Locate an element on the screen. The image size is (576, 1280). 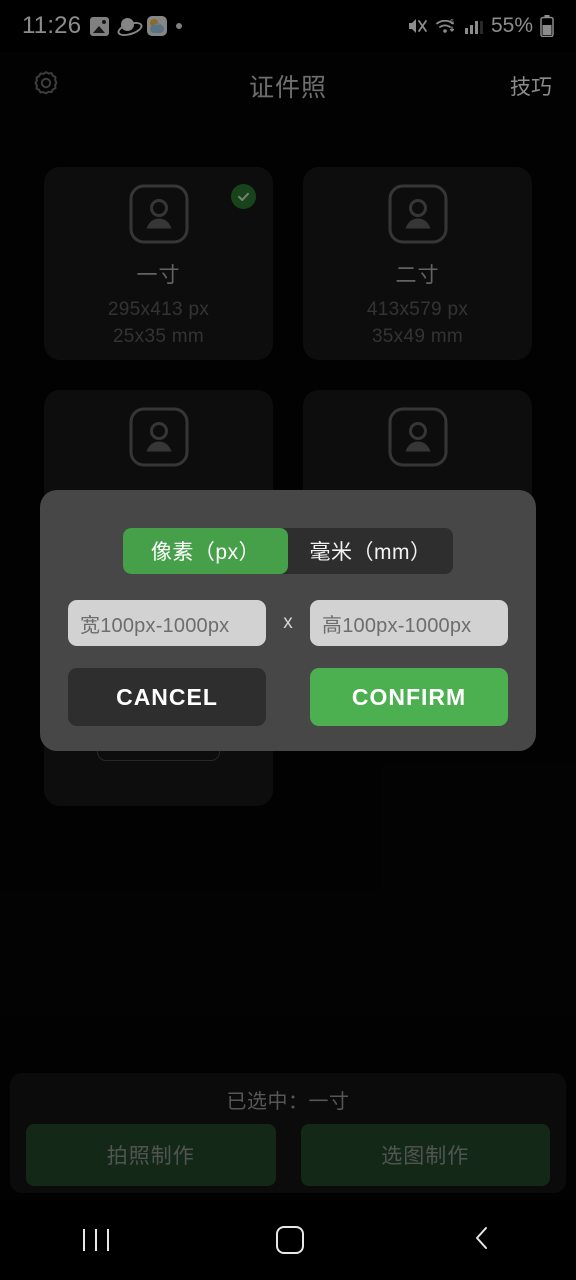
svg-text: 6 is located at coordinates (452, 22).